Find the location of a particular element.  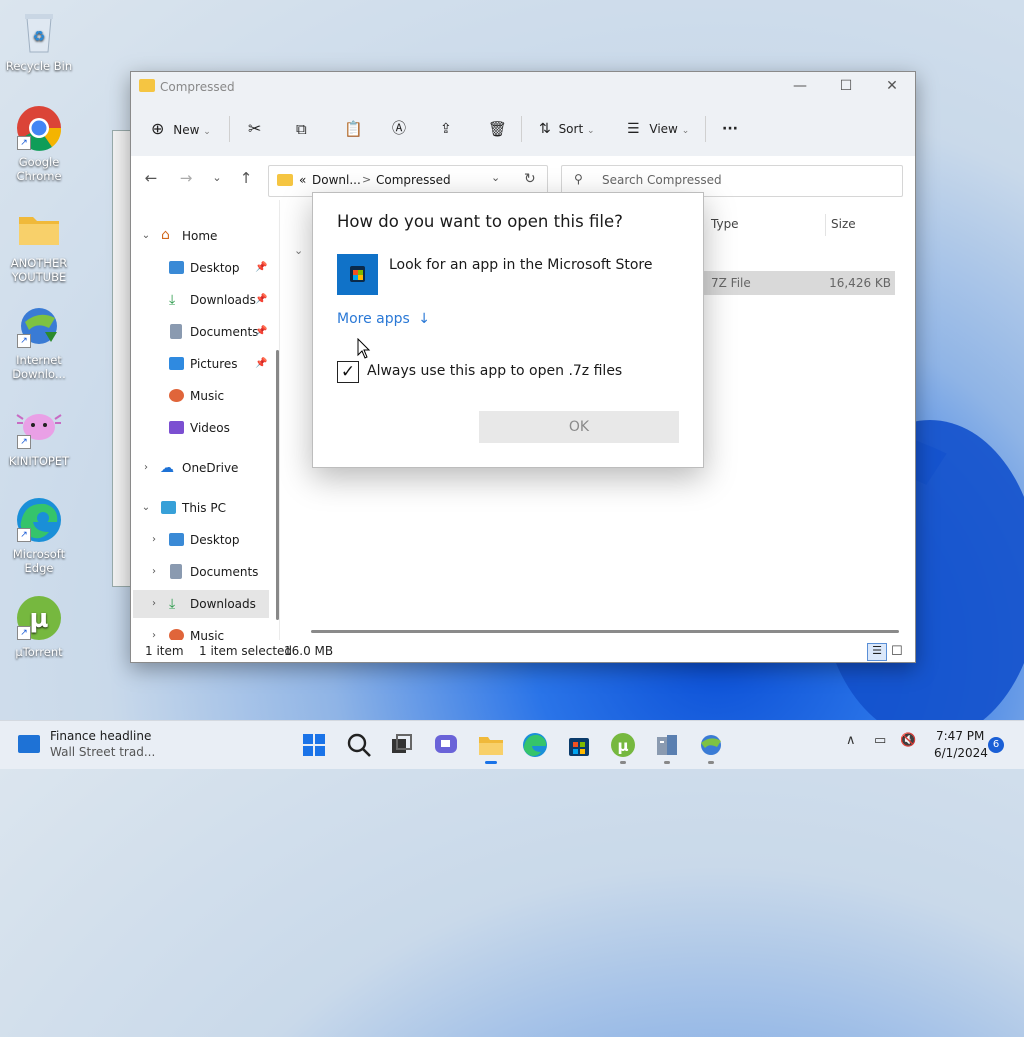

up-button: ↑ is located at coordinates (246, 179).